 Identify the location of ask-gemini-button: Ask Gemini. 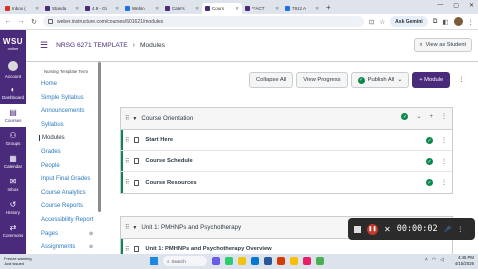
(409, 21).